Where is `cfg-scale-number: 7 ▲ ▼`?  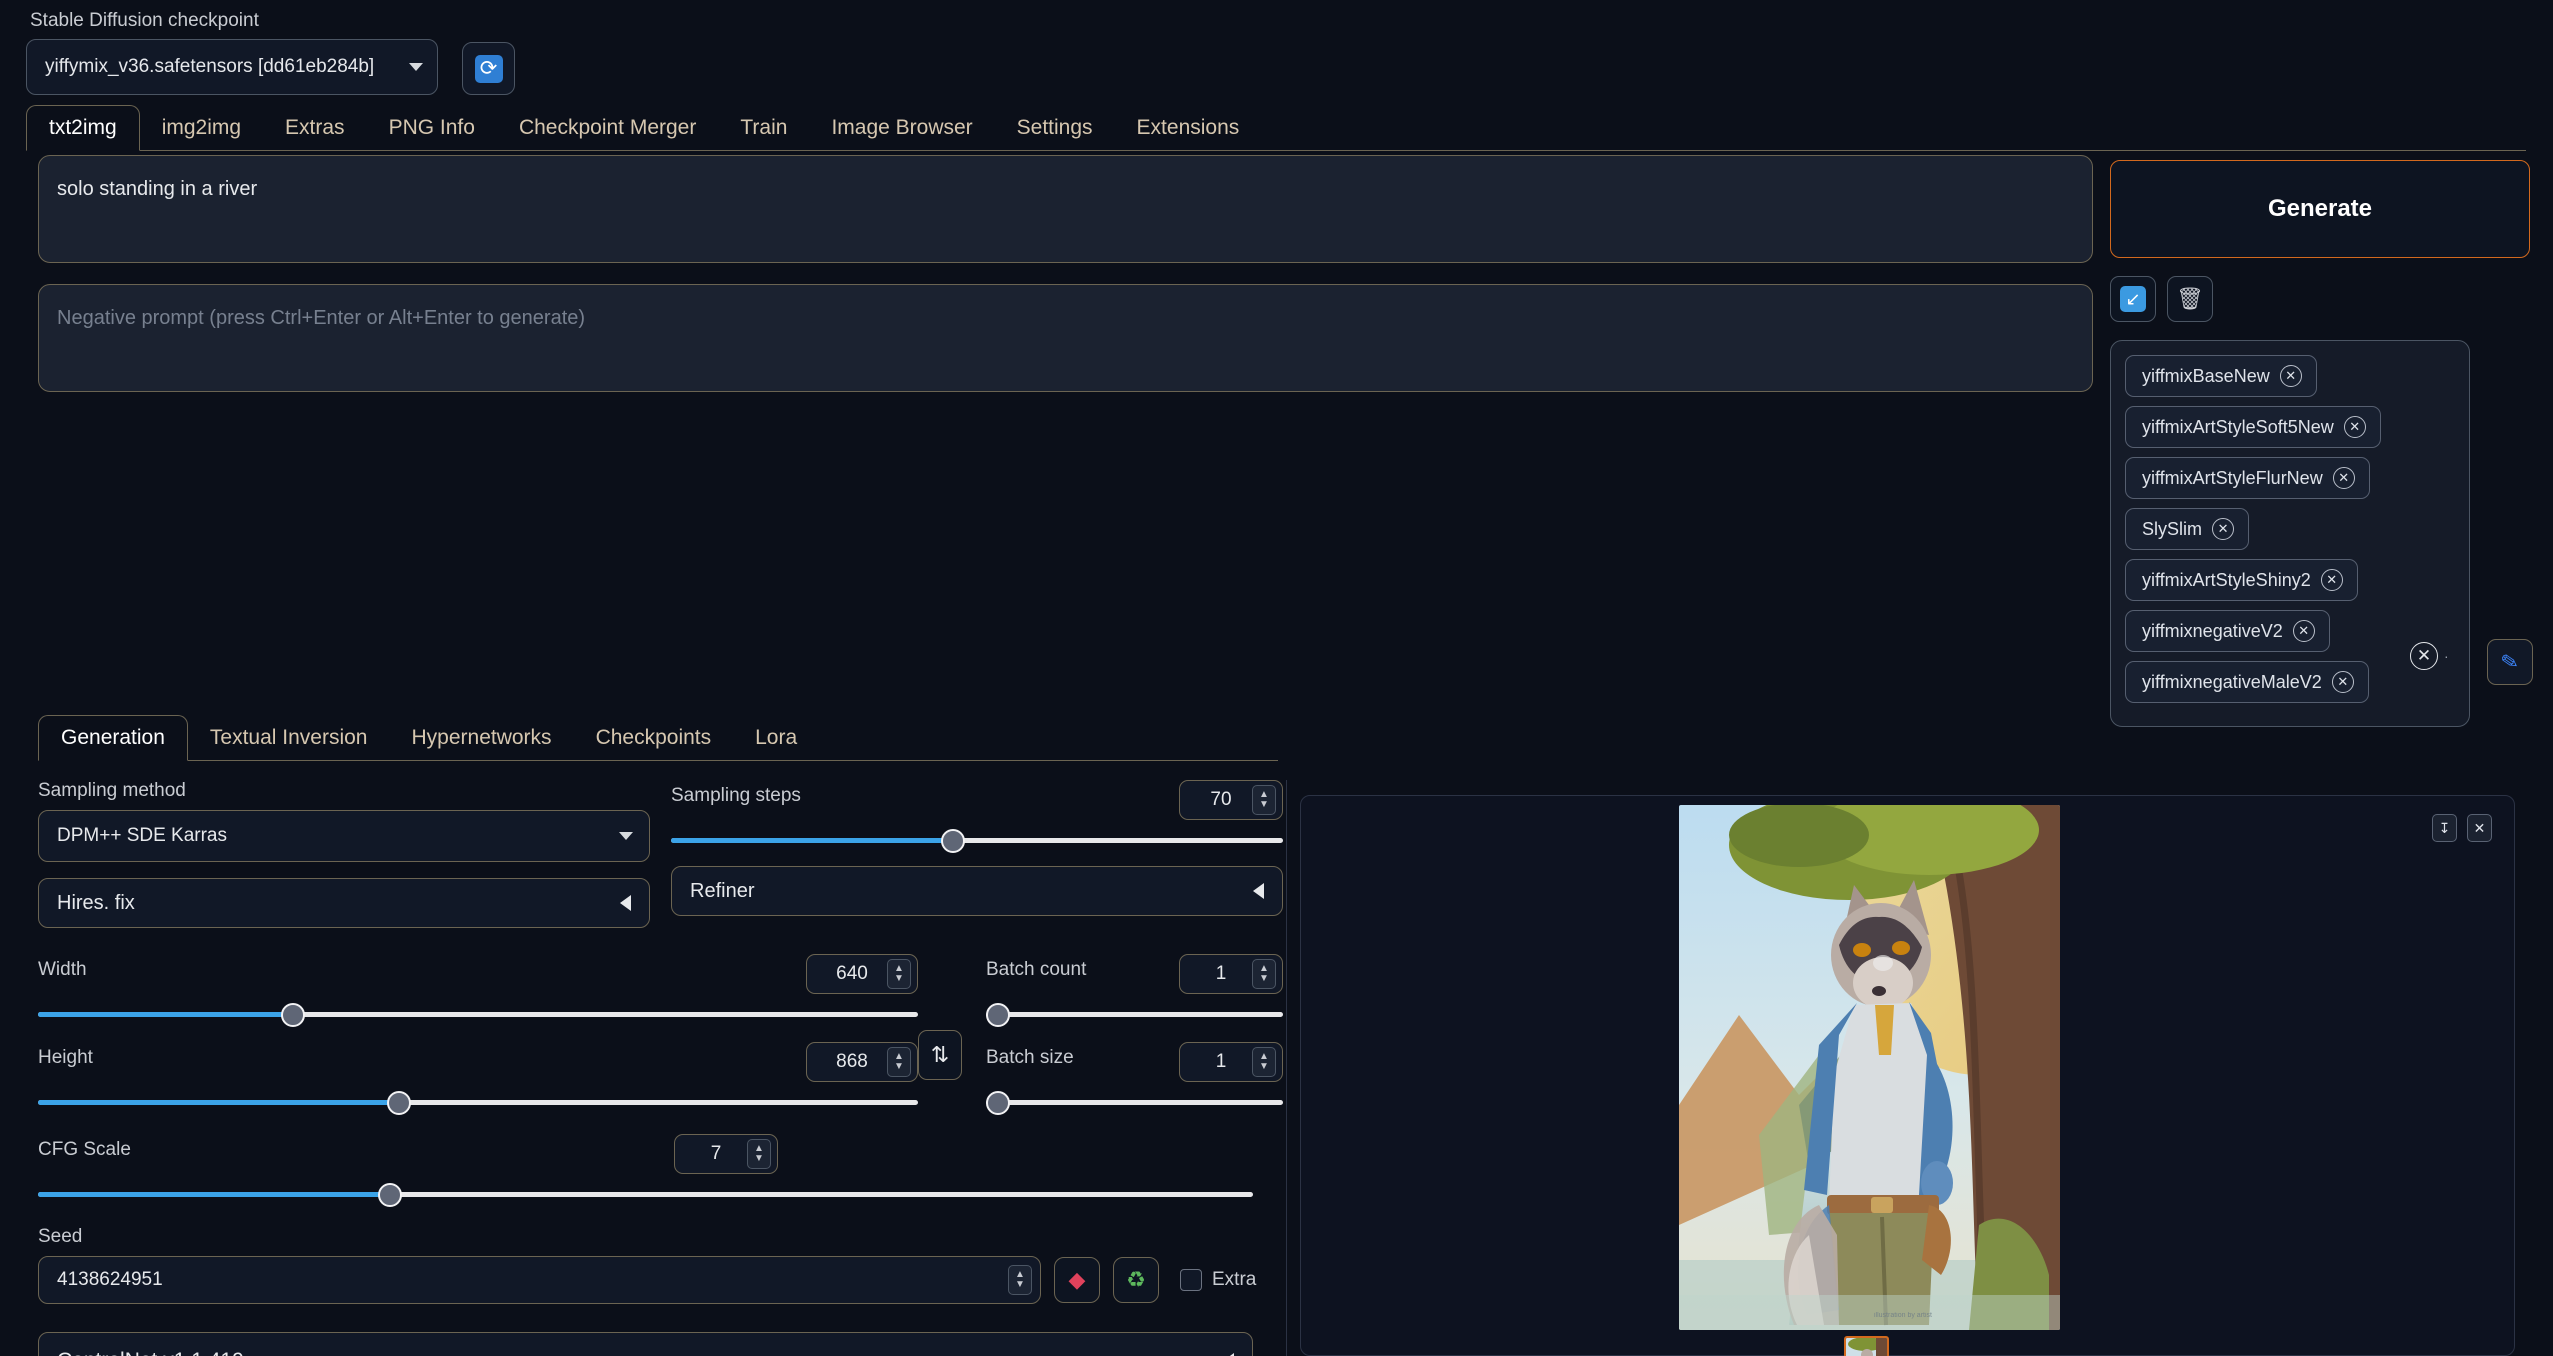
cfg-scale-number: 7 ▲ ▼ is located at coordinates (726, 1154).